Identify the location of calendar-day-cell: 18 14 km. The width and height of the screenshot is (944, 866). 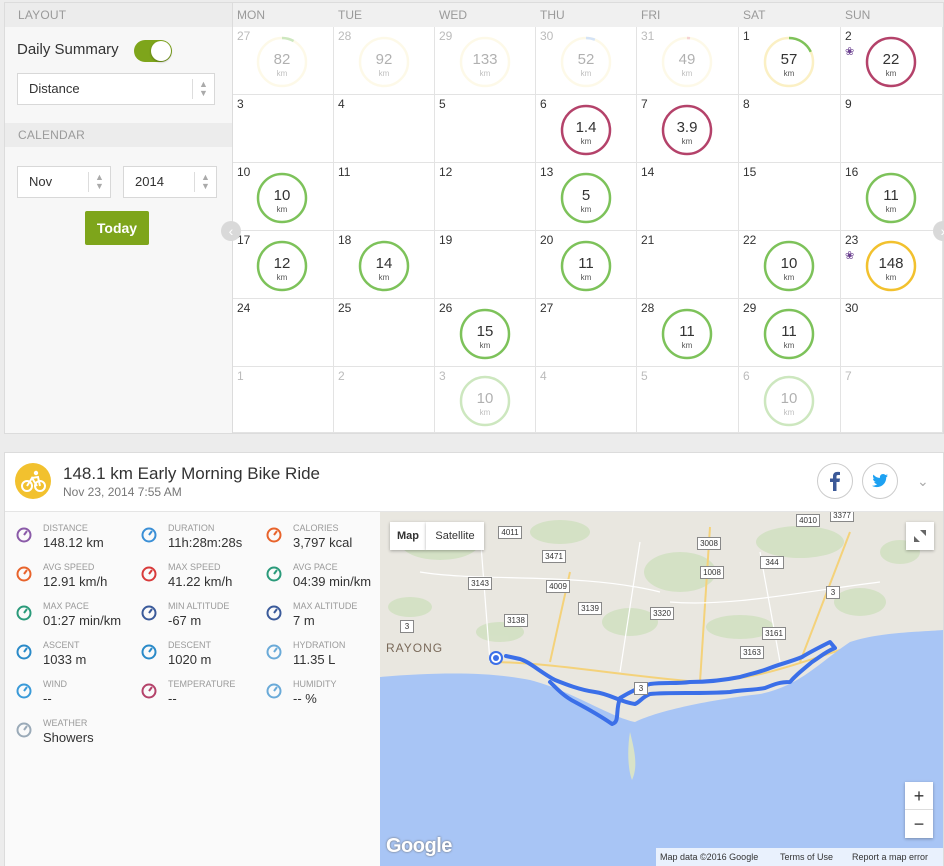
(384, 265).